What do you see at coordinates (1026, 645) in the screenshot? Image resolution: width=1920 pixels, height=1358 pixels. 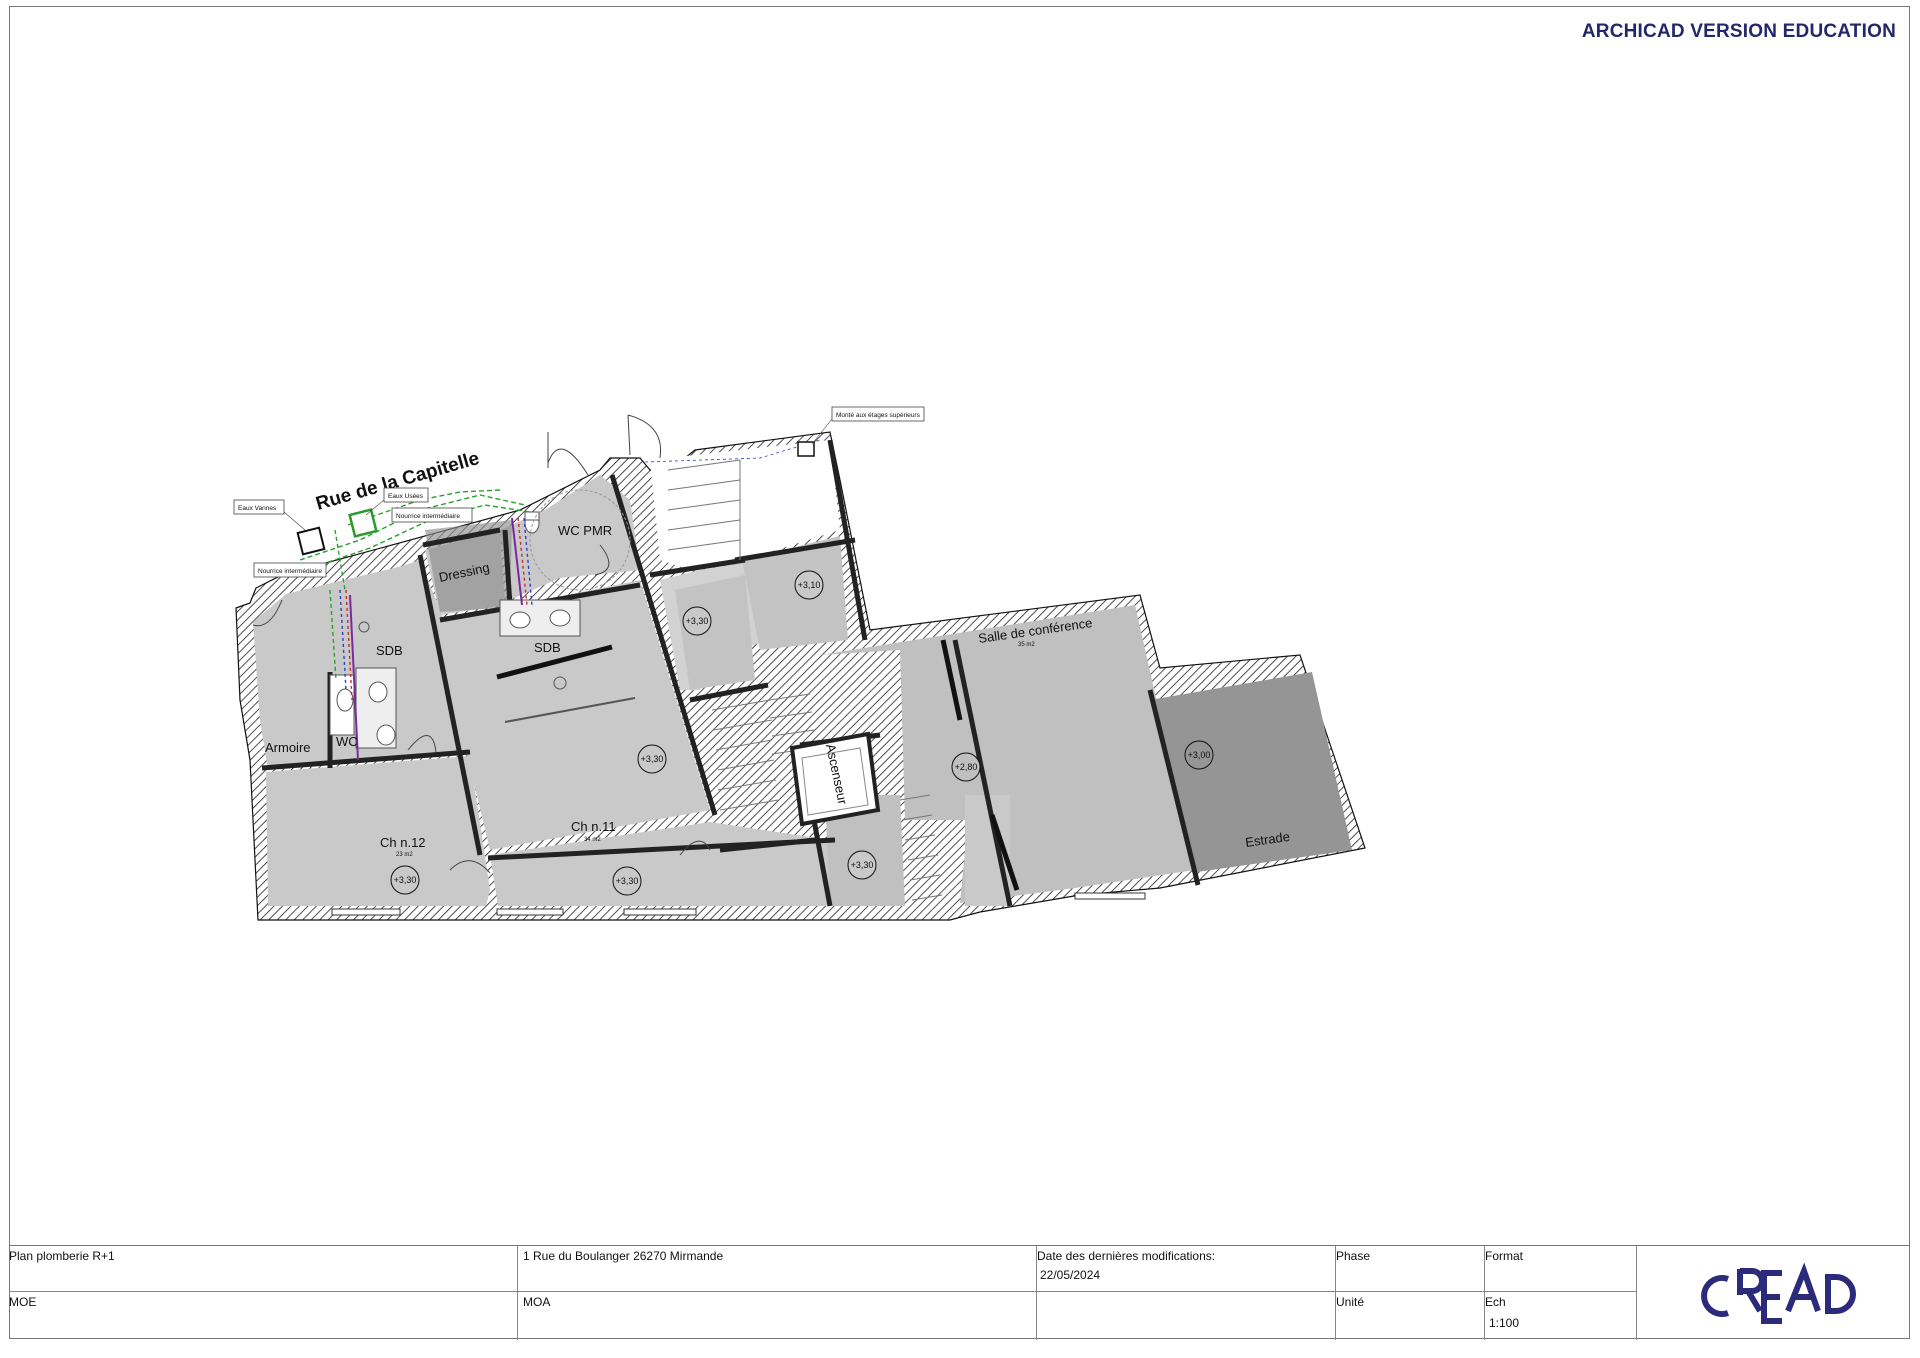 I see `room-salle-area: 35 m2` at bounding box center [1026, 645].